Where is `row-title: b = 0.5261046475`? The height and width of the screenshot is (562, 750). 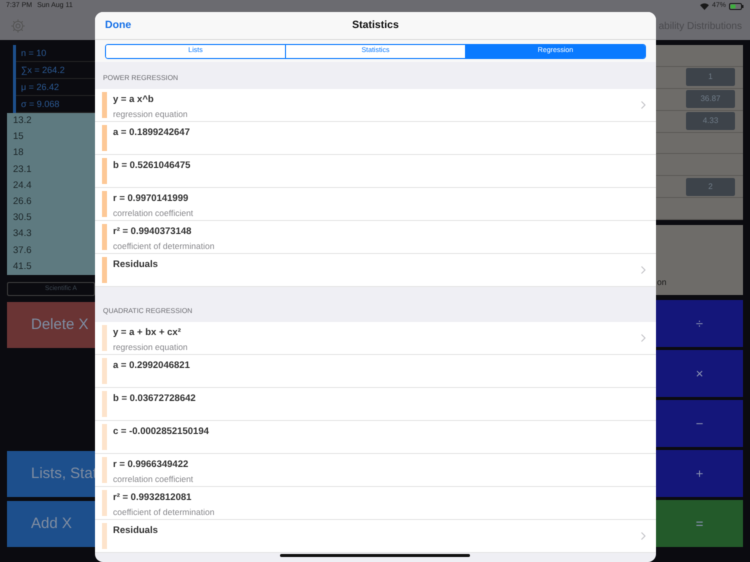
row-title: b = 0.5261046475 is located at coordinates (152, 166).